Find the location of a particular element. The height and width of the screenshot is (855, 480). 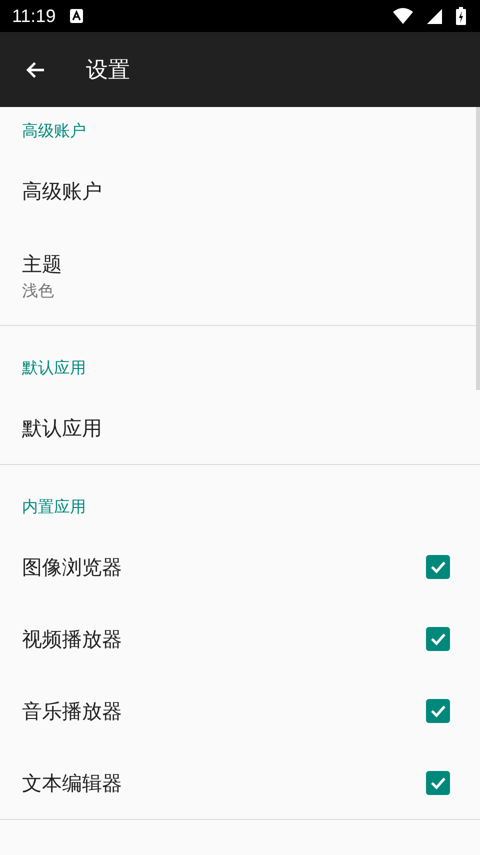

section-header: 高级账户 is located at coordinates (54, 131).